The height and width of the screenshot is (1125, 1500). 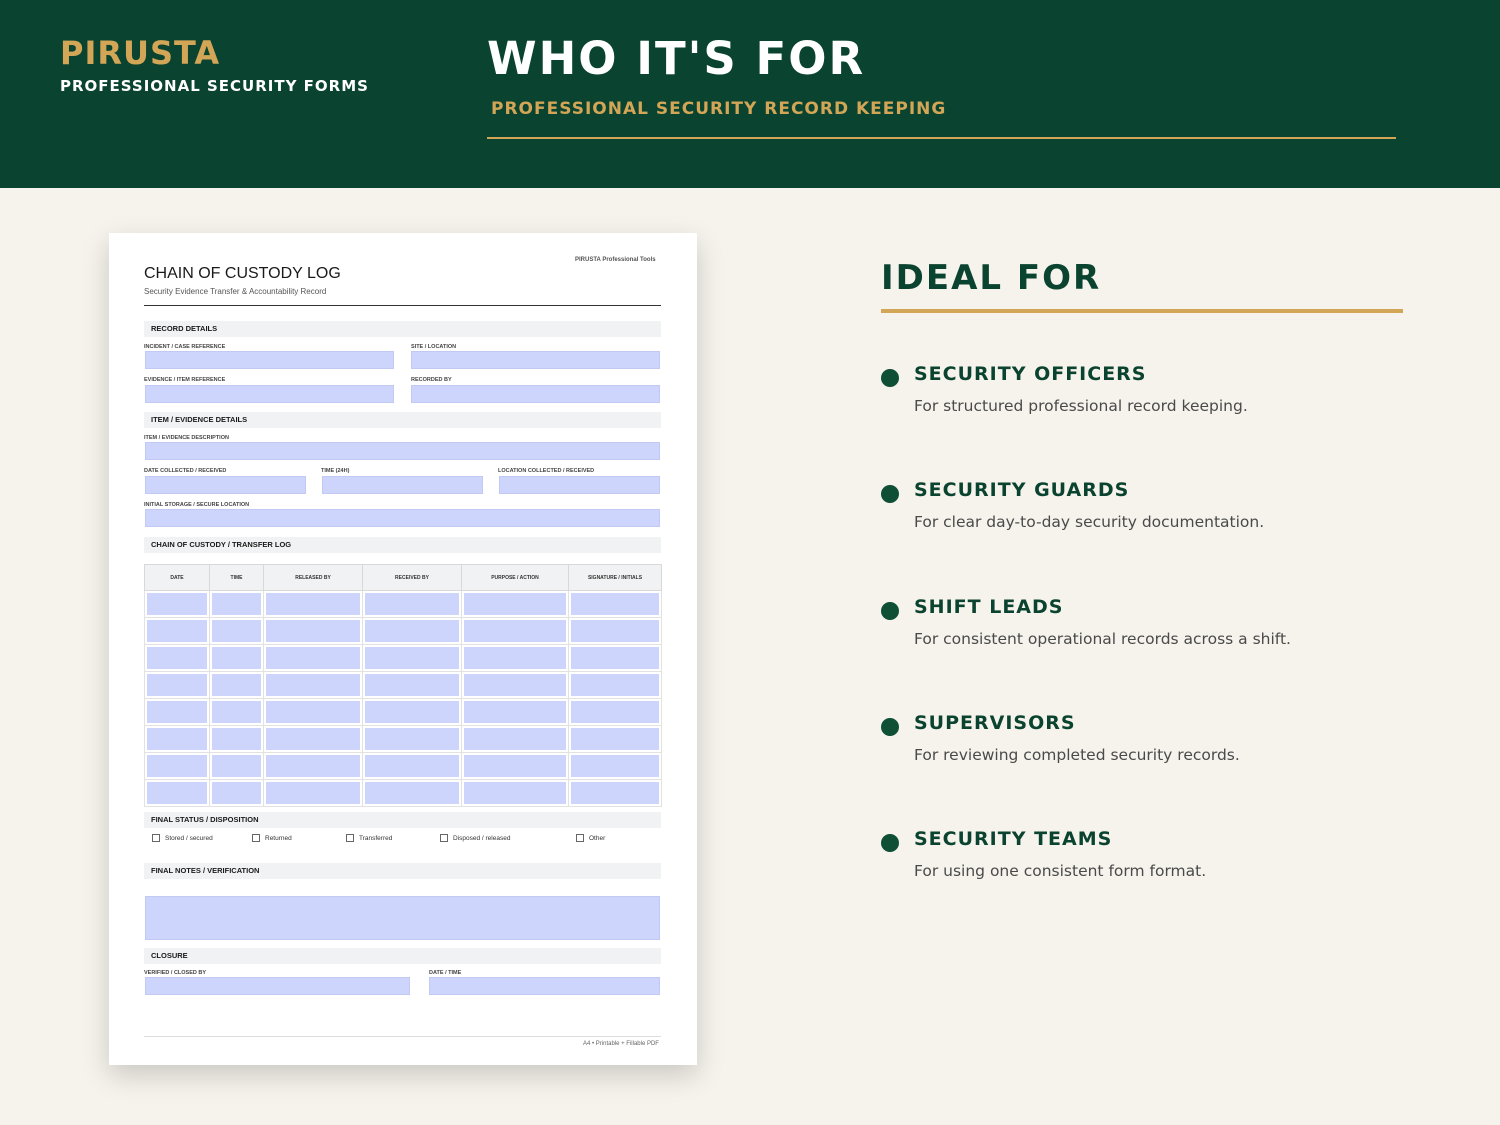 I want to click on column-header-signature: SIGNATURE / INITIALS, so click(x=615, y=577).